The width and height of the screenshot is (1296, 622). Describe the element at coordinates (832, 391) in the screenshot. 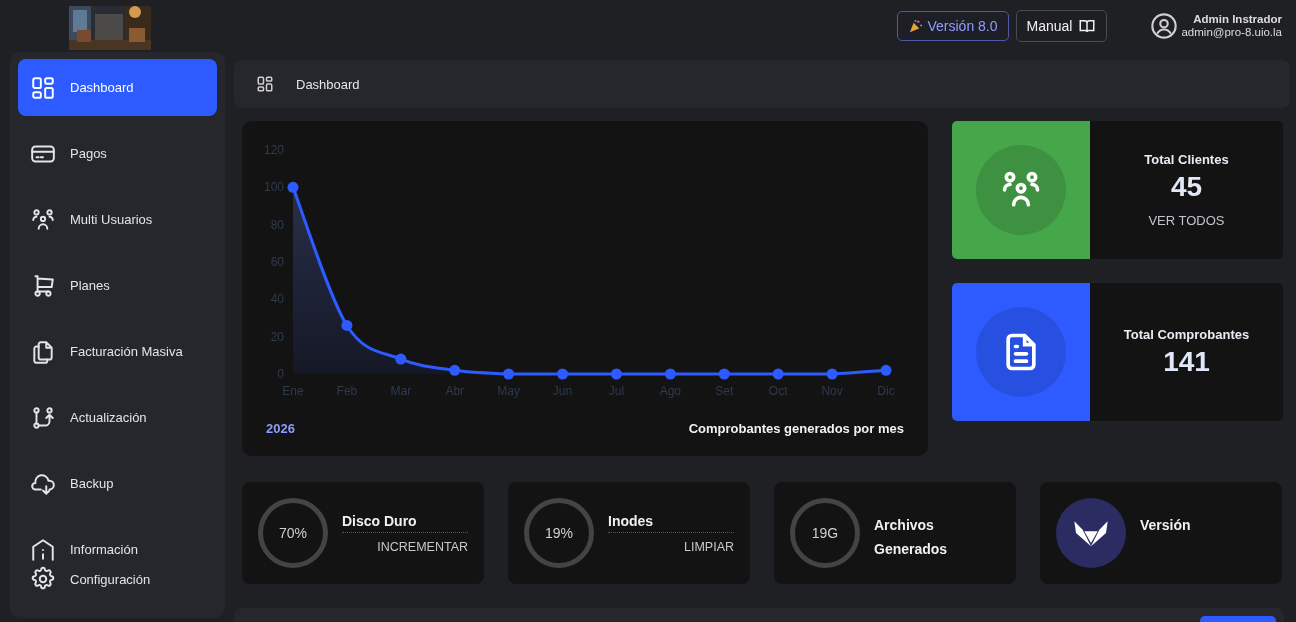

I see `x-tick-label: Nov` at that location.